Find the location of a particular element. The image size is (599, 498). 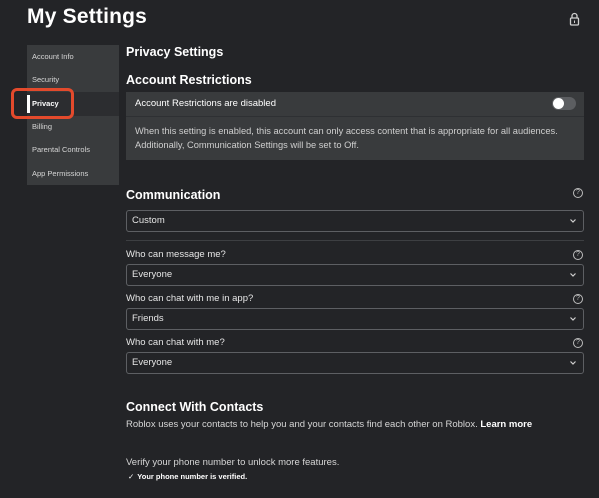

account-restrictions-toggle is located at coordinates (564, 103).